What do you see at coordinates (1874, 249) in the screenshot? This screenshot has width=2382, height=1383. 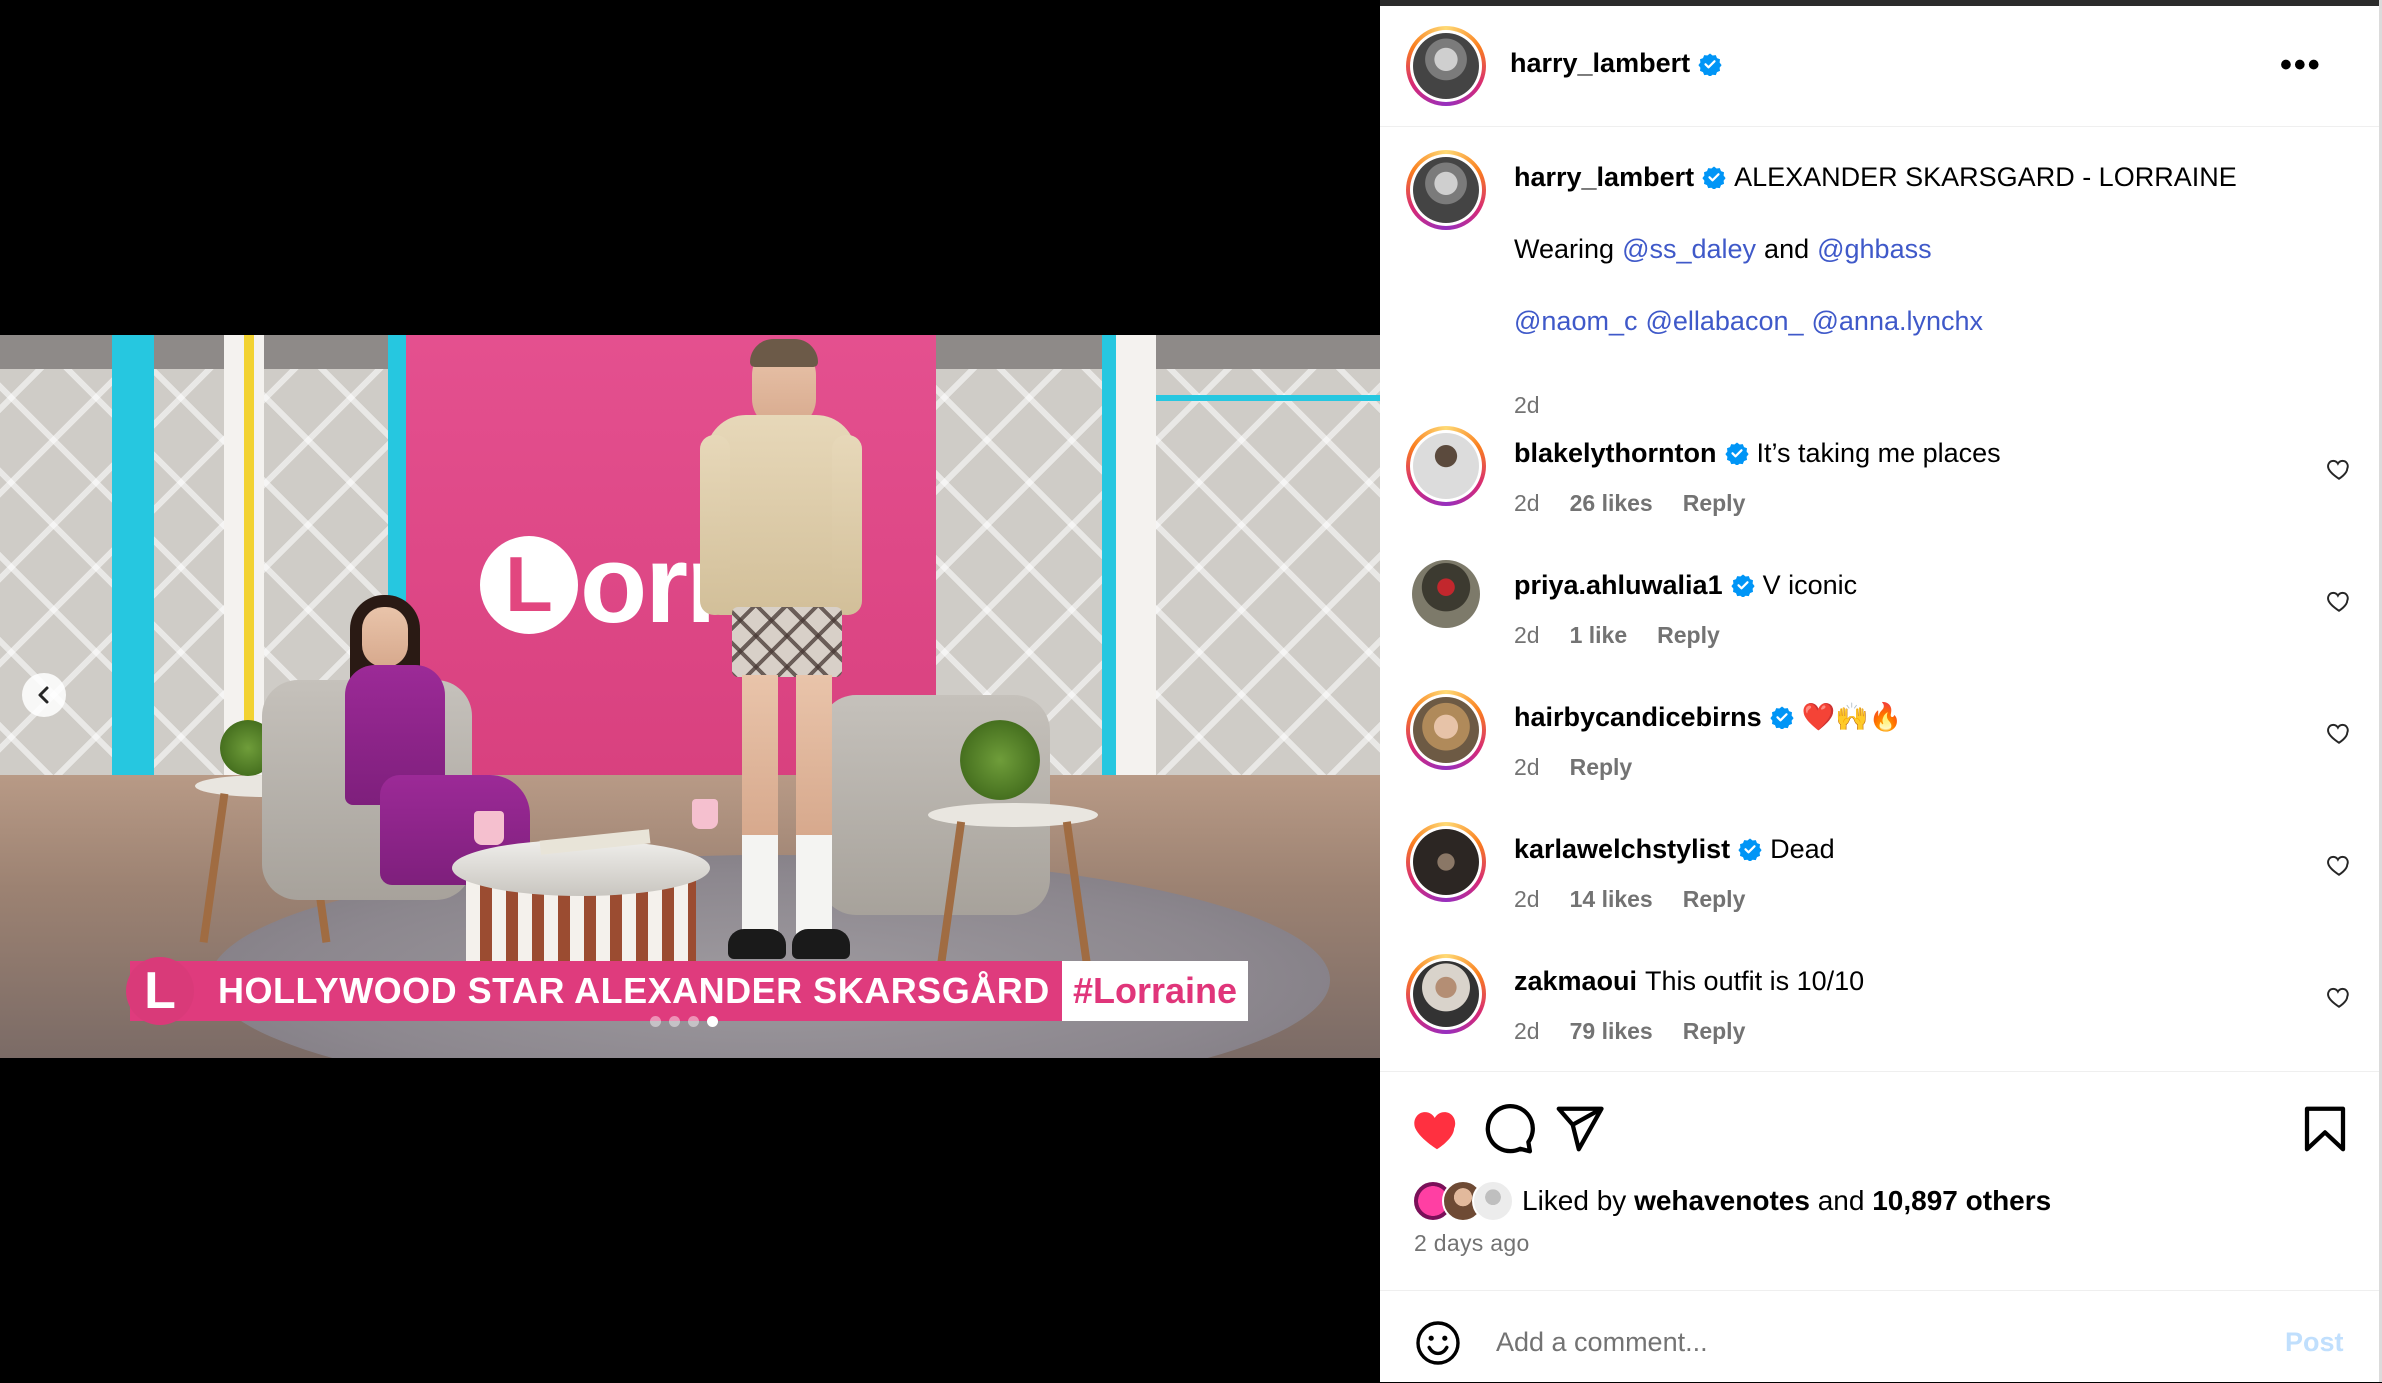 I see `mention-link: @ghbass` at bounding box center [1874, 249].